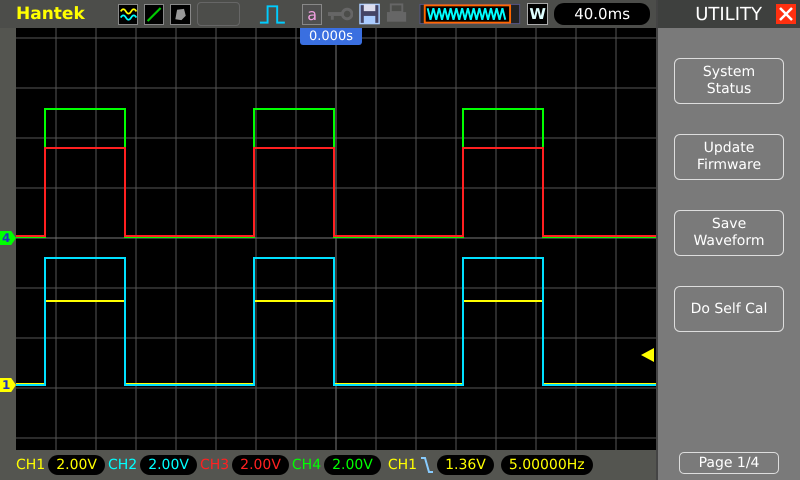 Image resolution: width=800 pixels, height=480 pixels. Describe the element at coordinates (369, 14) in the screenshot. I see `save-icon` at that location.